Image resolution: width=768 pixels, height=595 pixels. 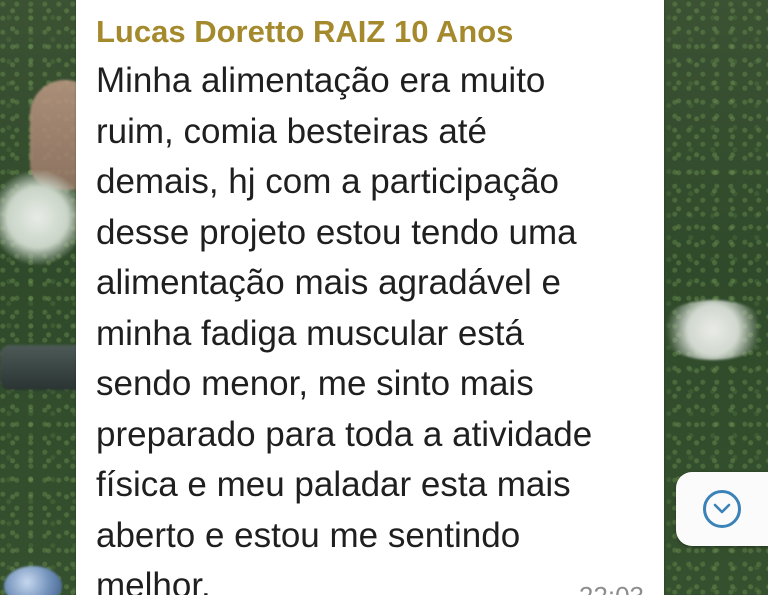 What do you see at coordinates (611, 588) in the screenshot?
I see `message-timestamp: 22:03` at bounding box center [611, 588].